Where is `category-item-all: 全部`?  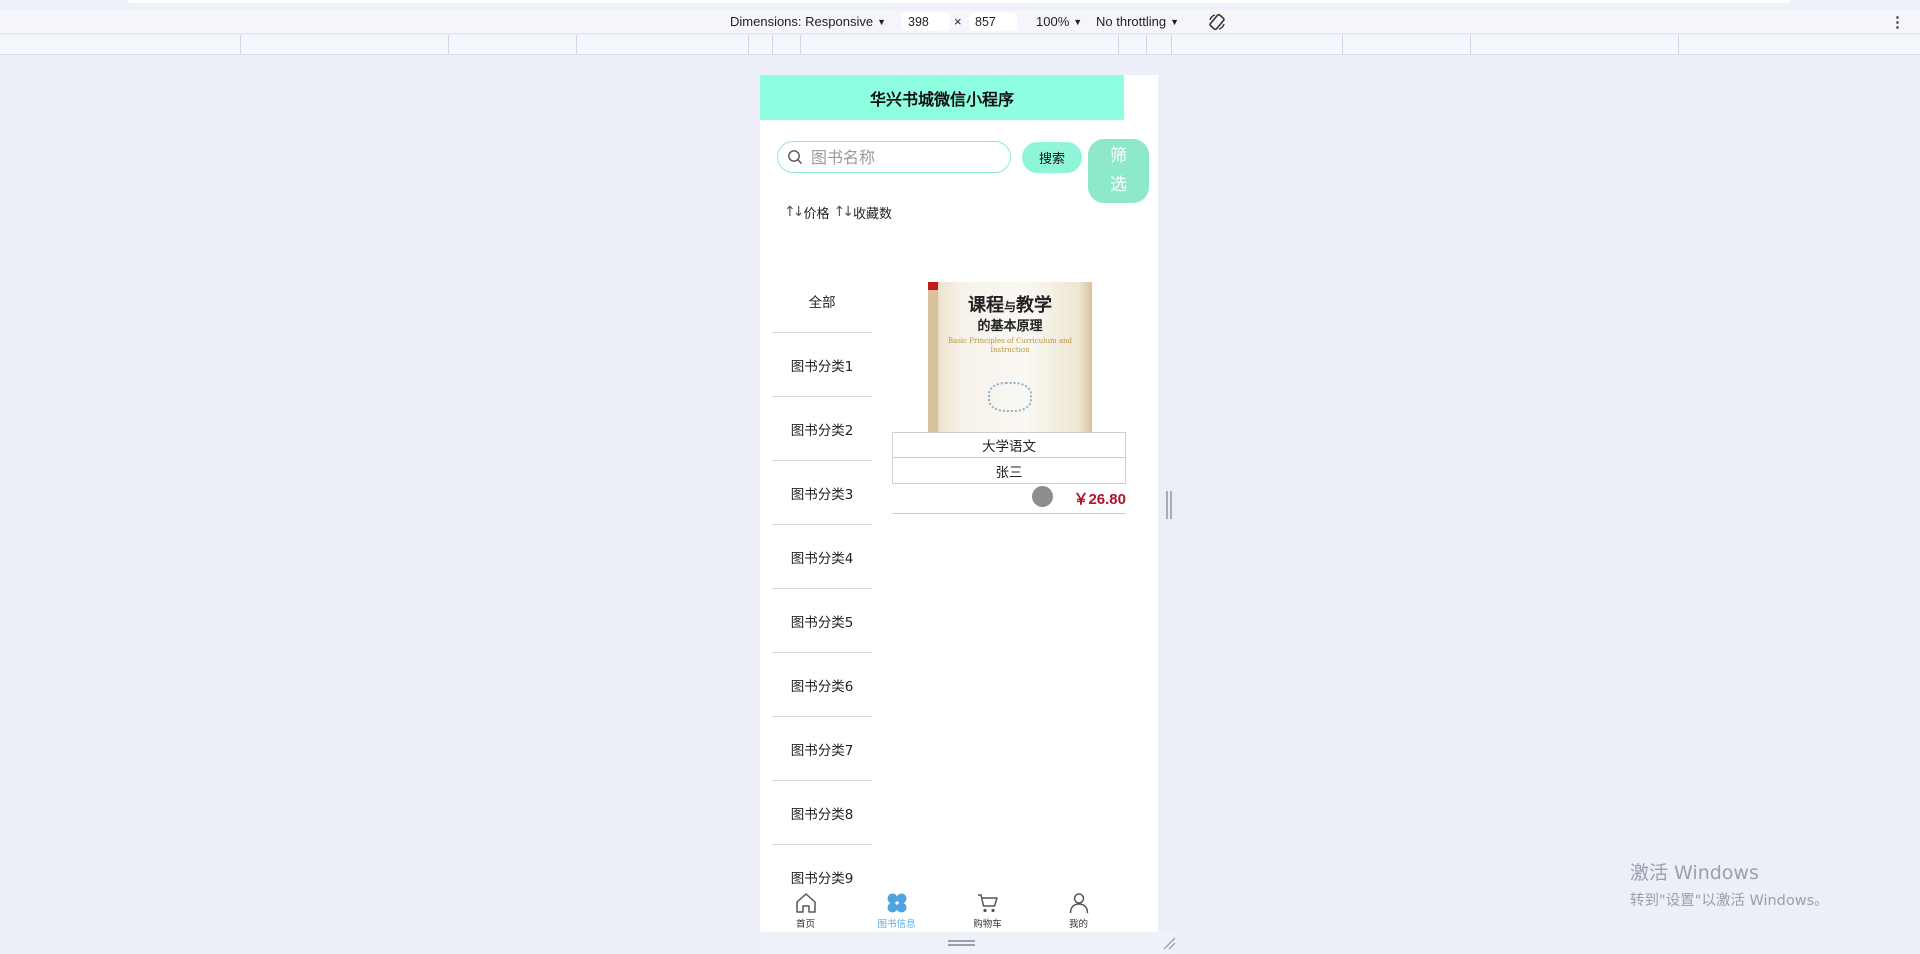 category-item-all: 全部 is located at coordinates (822, 301).